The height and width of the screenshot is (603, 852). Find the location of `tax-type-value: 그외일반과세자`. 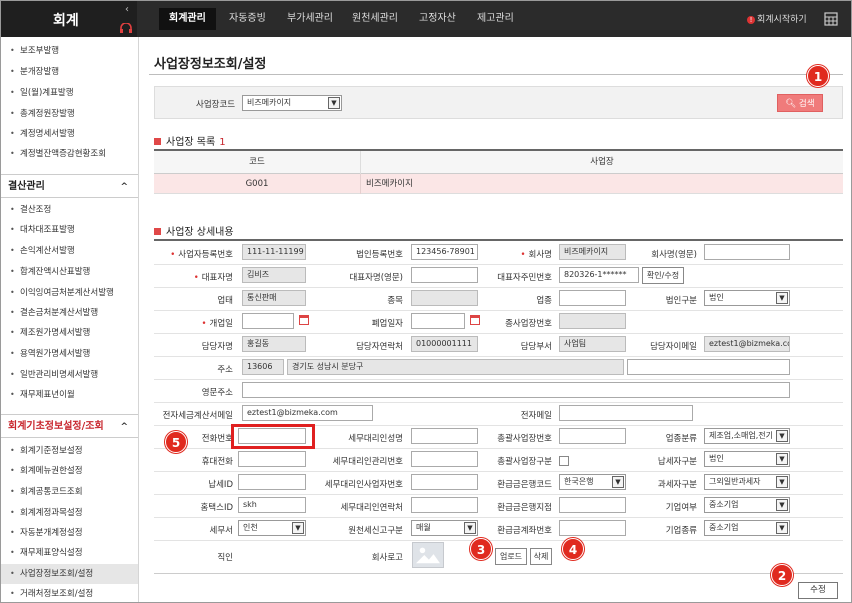

tax-type-value: 그외일반과세자 is located at coordinates (735, 481).